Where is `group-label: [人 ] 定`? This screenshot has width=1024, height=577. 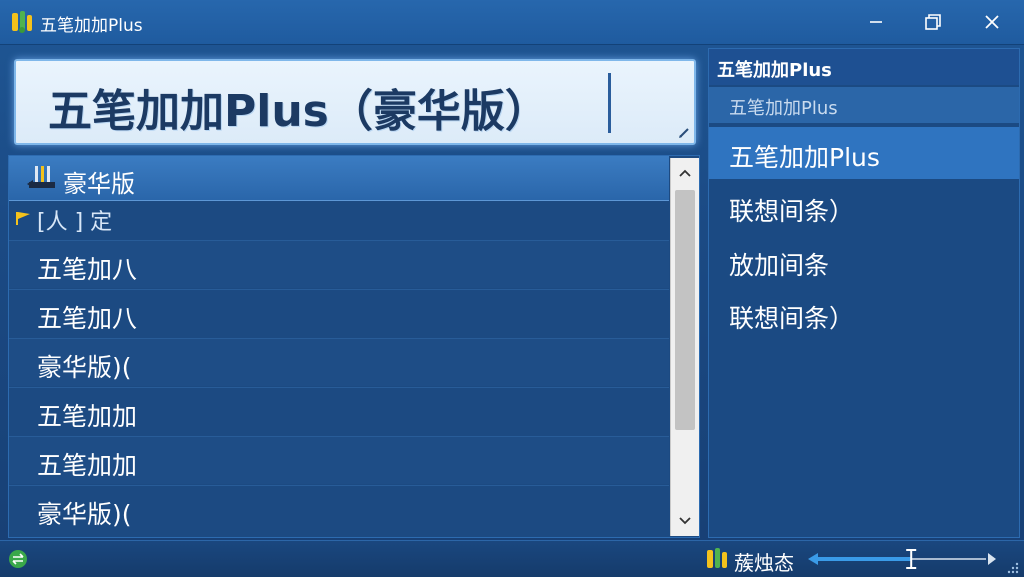 group-label: [人 ] 定 is located at coordinates (75, 222).